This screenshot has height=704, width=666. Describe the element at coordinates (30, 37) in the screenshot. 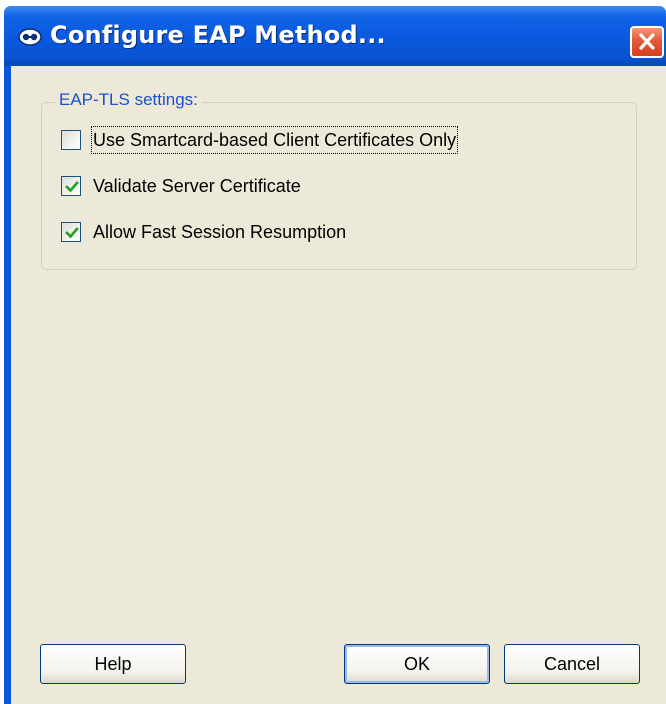

I see `network-adapter-icon` at that location.